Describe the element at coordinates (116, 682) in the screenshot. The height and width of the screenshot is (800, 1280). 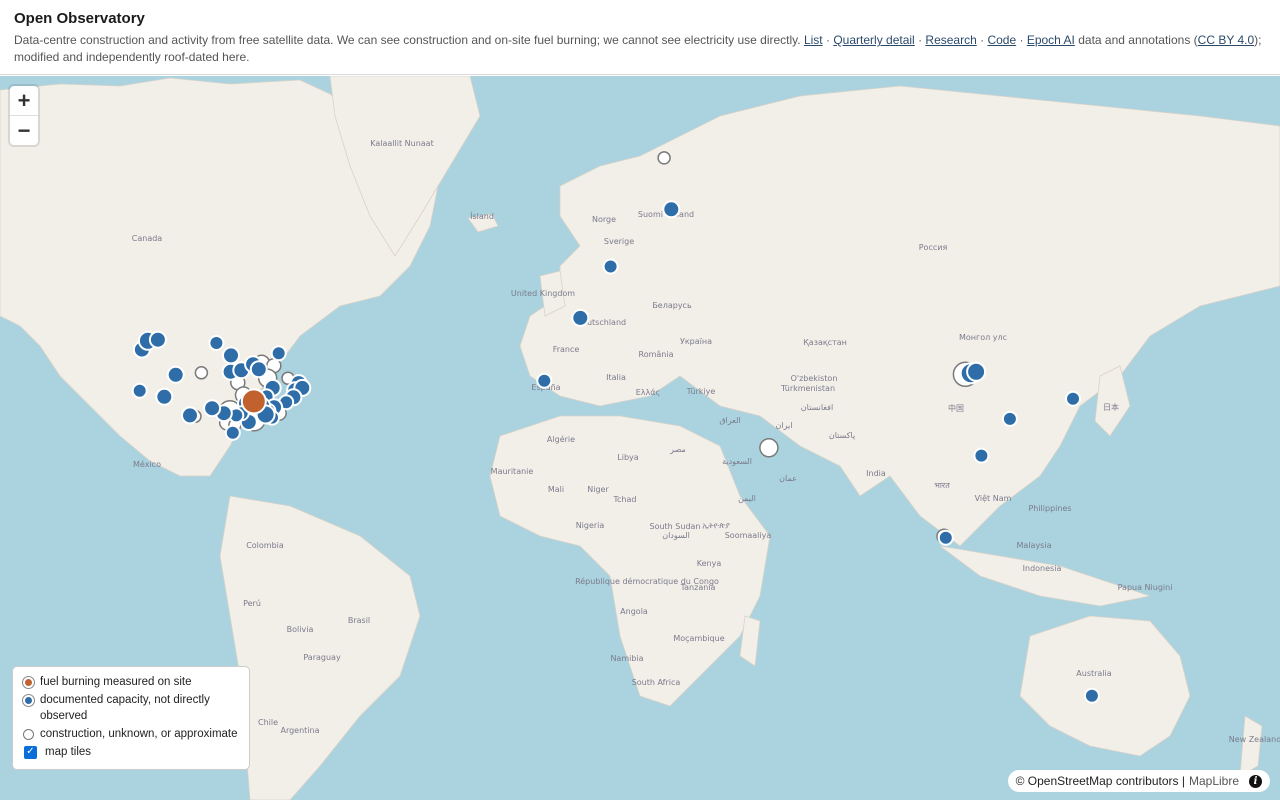
I see `legend-label: fuel burning measured on site` at that location.